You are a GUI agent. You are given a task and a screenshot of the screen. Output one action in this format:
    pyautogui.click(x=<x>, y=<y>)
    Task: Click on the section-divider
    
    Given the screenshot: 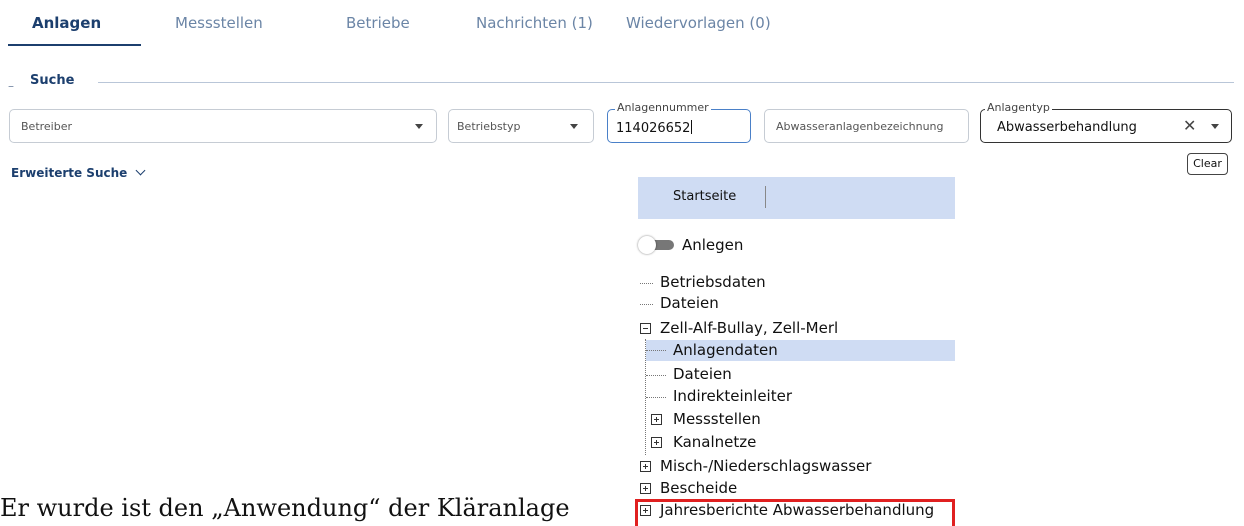 What is the action you would take?
    pyautogui.click(x=666, y=82)
    